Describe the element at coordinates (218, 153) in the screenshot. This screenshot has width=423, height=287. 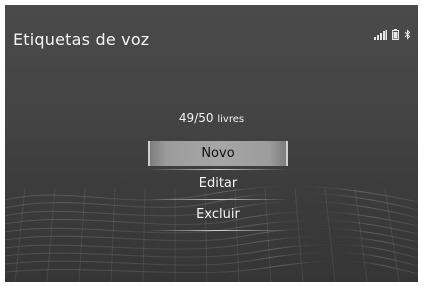
I see `new-voice-tag-button: Novo` at that location.